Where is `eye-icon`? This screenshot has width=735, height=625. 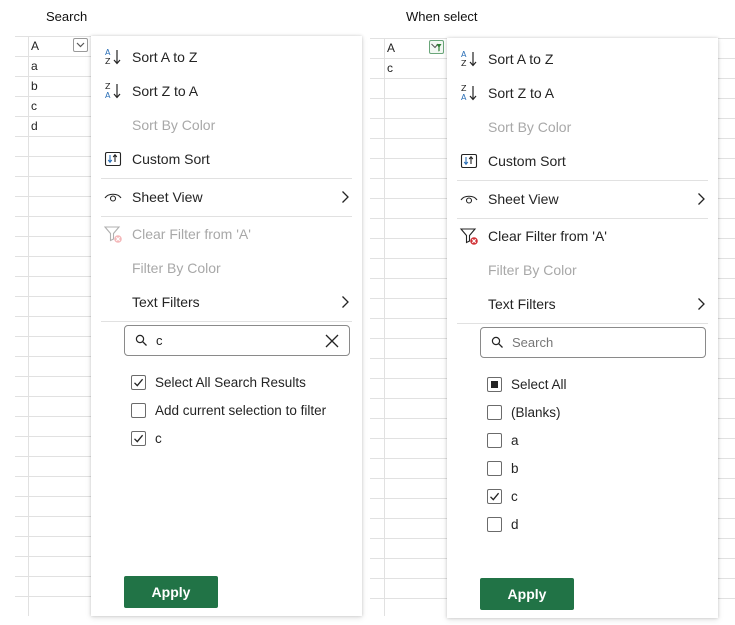
eye-icon is located at coordinates (469, 199).